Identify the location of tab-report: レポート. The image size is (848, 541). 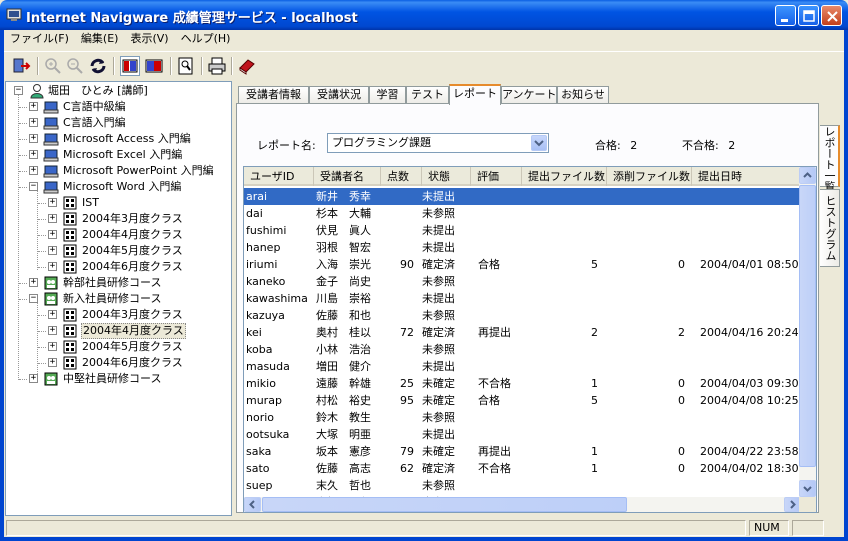
(475, 94).